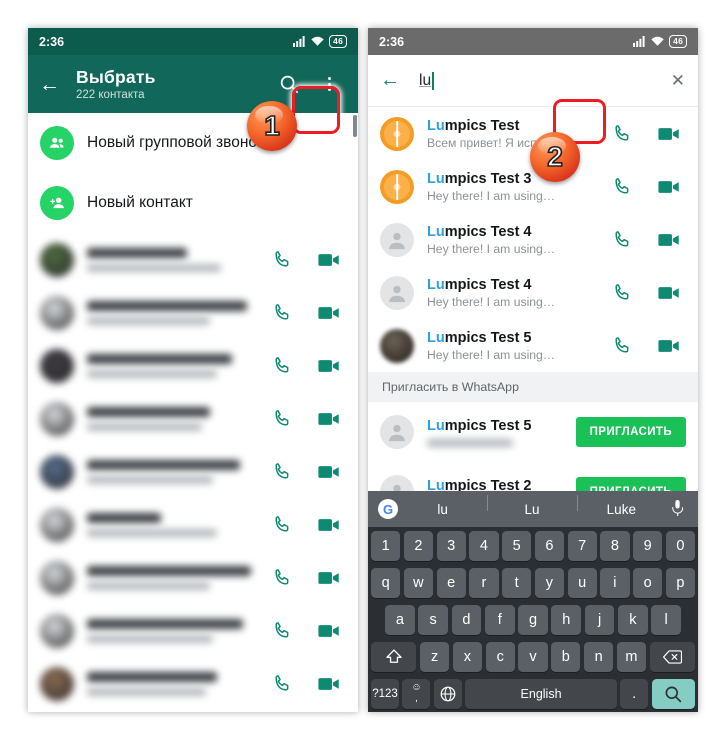 This screenshot has height=740, width=724. I want to click on emoji-comma-key: ☺ ,, so click(416, 693).